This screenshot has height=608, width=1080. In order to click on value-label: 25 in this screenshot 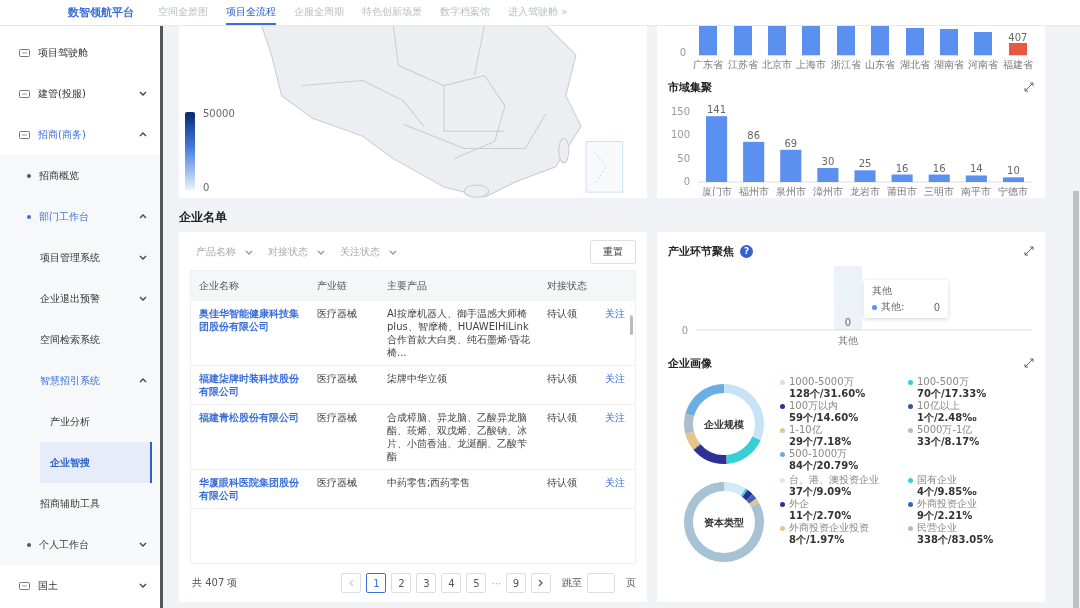, I will do `click(865, 164)`.